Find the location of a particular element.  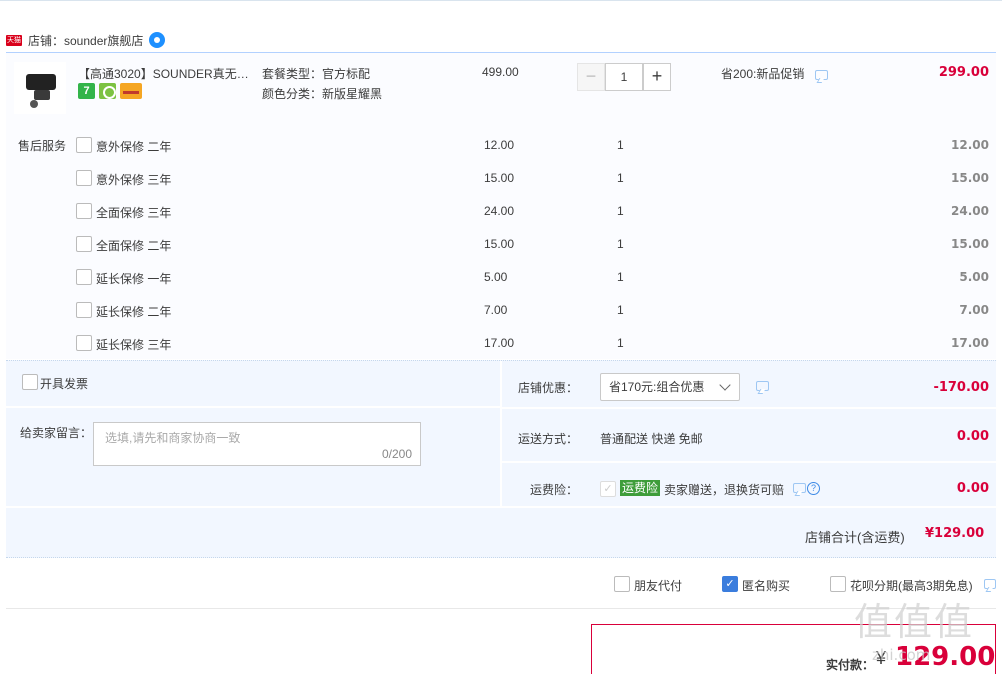

seller-message-placeholder: 选填,请先和商家协商一致 is located at coordinates (173, 438).